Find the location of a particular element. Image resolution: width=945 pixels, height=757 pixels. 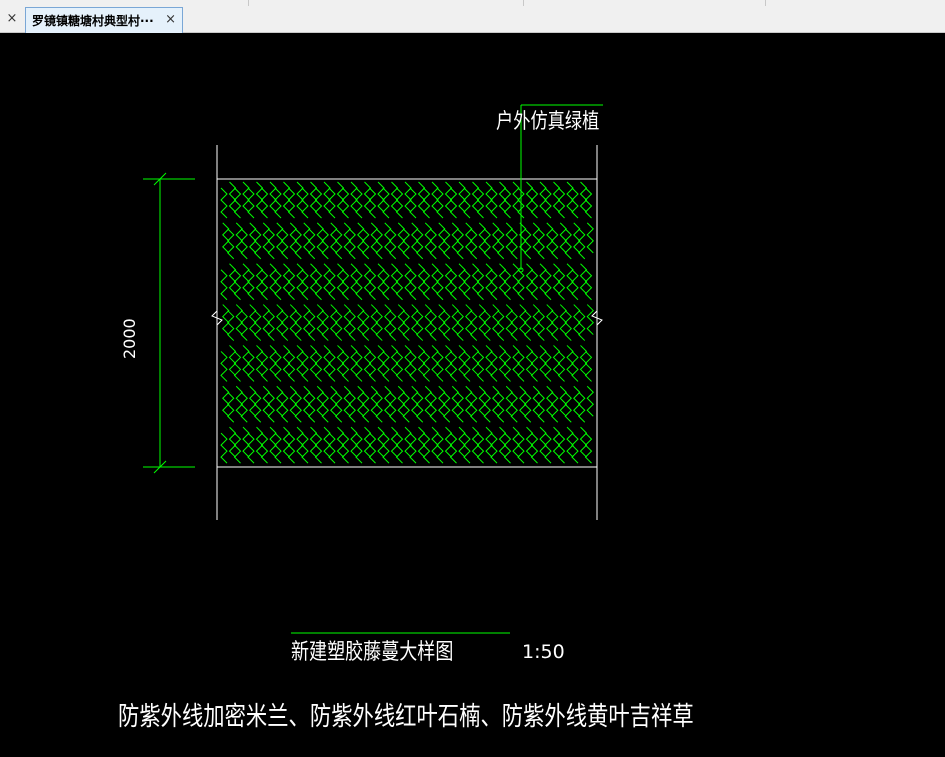

close-icon: × is located at coordinates (12, 19).